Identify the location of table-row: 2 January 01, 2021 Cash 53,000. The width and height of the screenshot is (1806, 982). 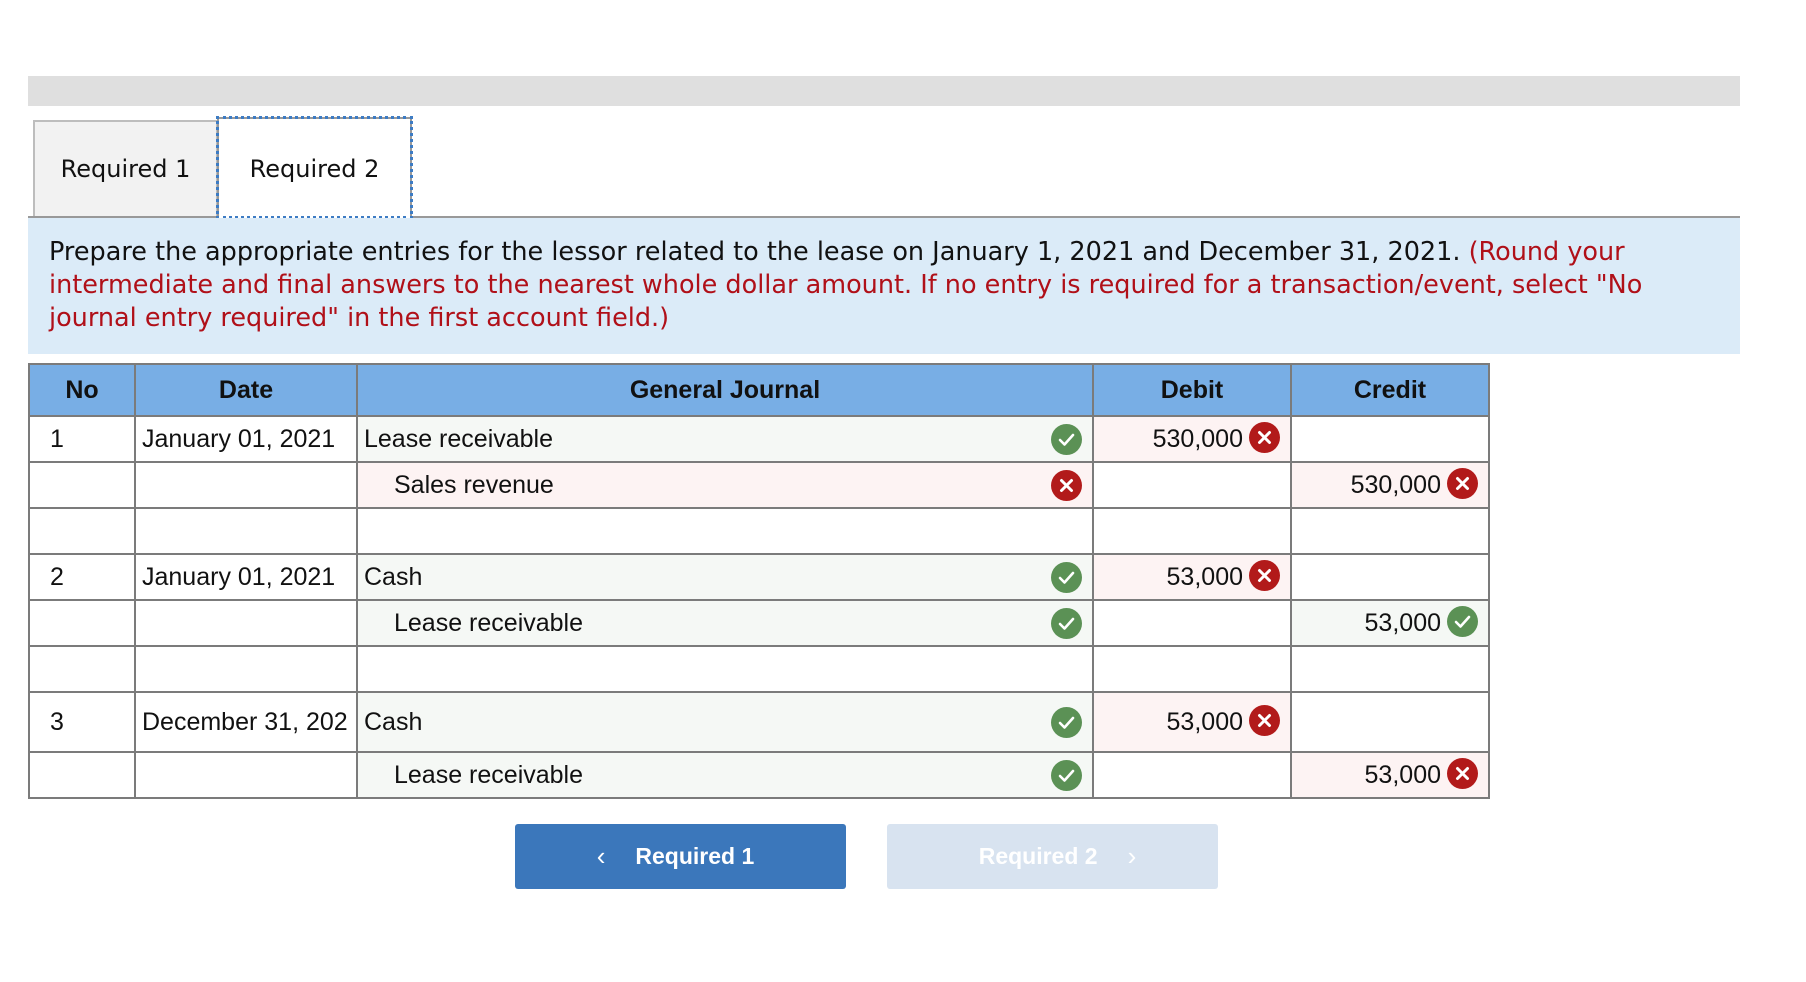
(759, 577).